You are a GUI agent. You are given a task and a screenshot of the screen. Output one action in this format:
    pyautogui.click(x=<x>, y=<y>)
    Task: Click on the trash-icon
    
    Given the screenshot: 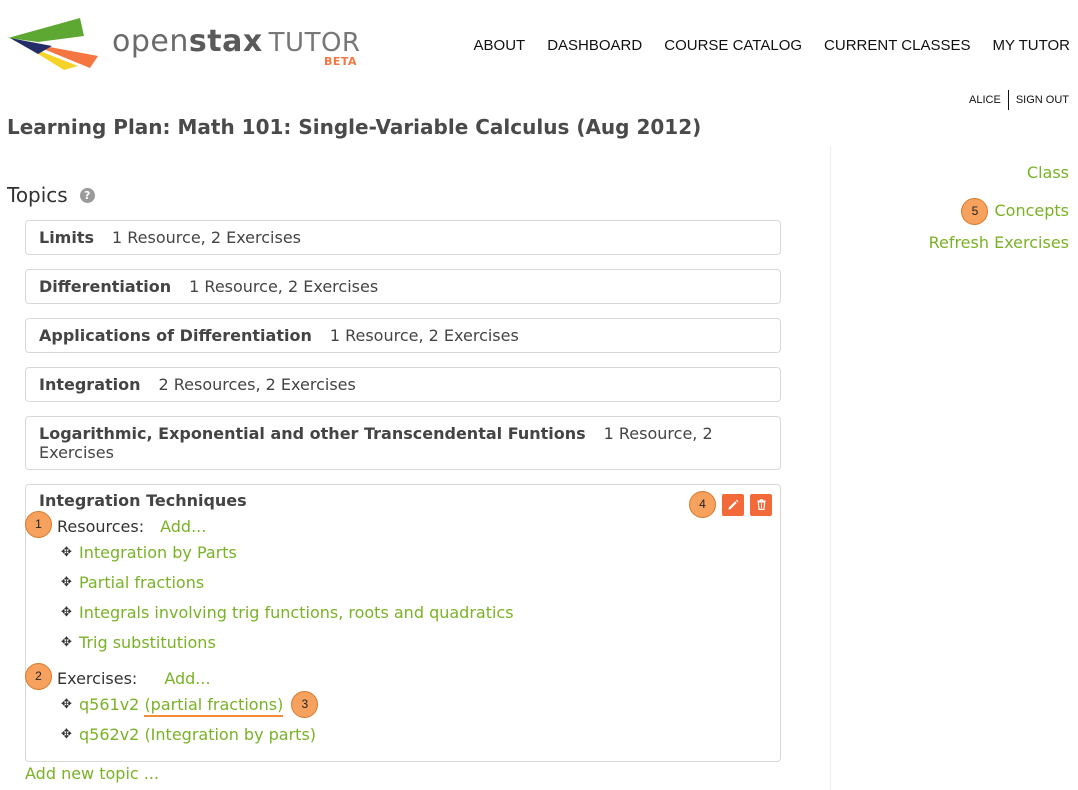 What is the action you would take?
    pyautogui.click(x=761, y=504)
    